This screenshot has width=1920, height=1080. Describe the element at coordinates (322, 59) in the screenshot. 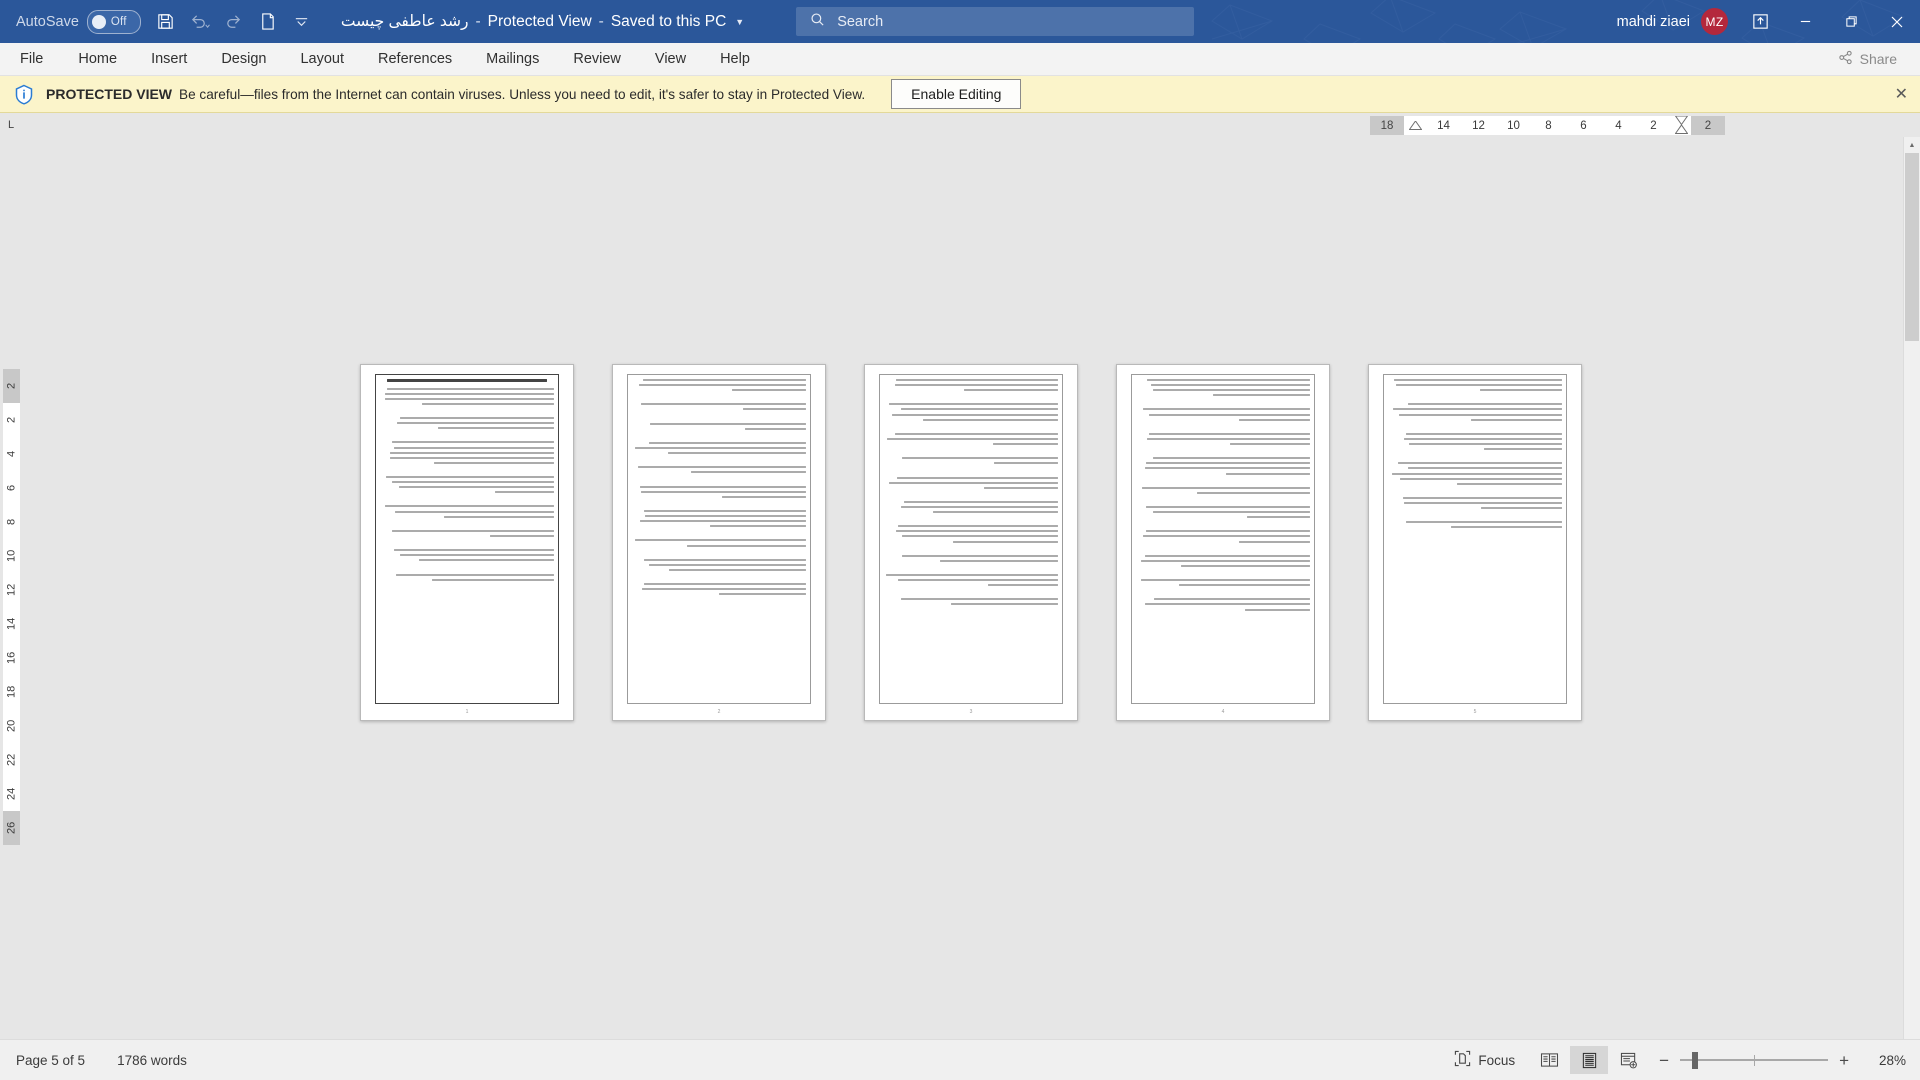

I see `tab-layout: Layout` at that location.